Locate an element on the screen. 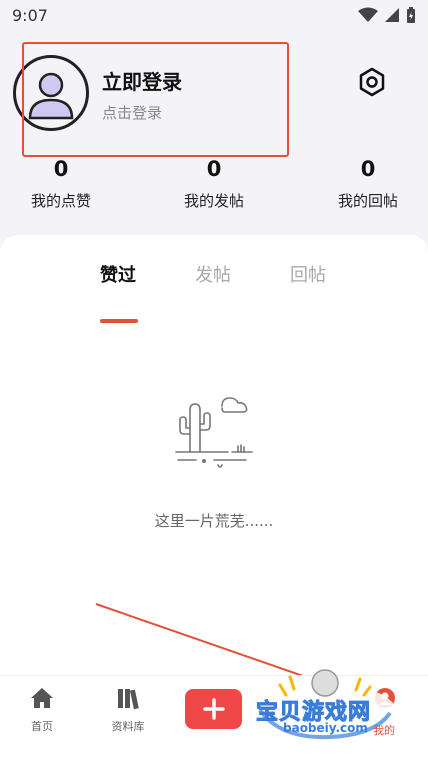  login-subtitle: 点击登录 is located at coordinates (132, 112).